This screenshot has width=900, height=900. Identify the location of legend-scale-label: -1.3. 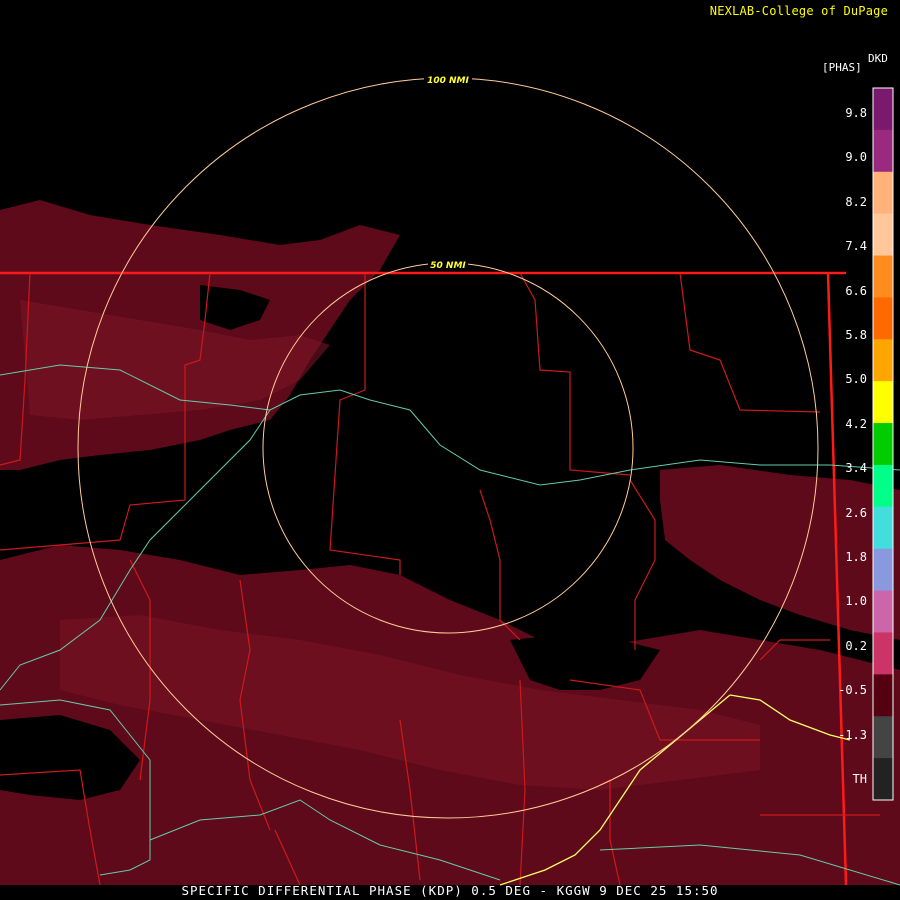
(852, 734).